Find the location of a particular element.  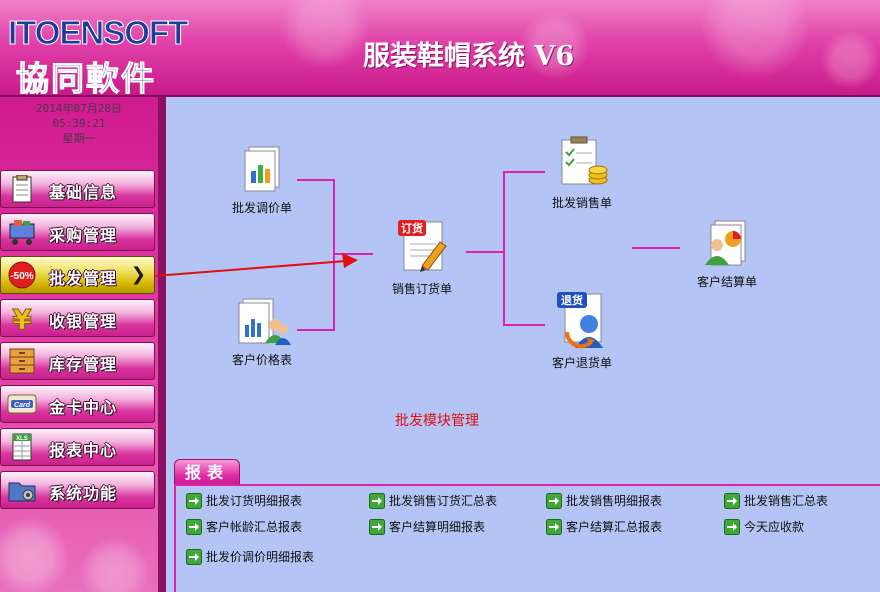

order-form-icon: 订货 is located at coordinates (422, 246).